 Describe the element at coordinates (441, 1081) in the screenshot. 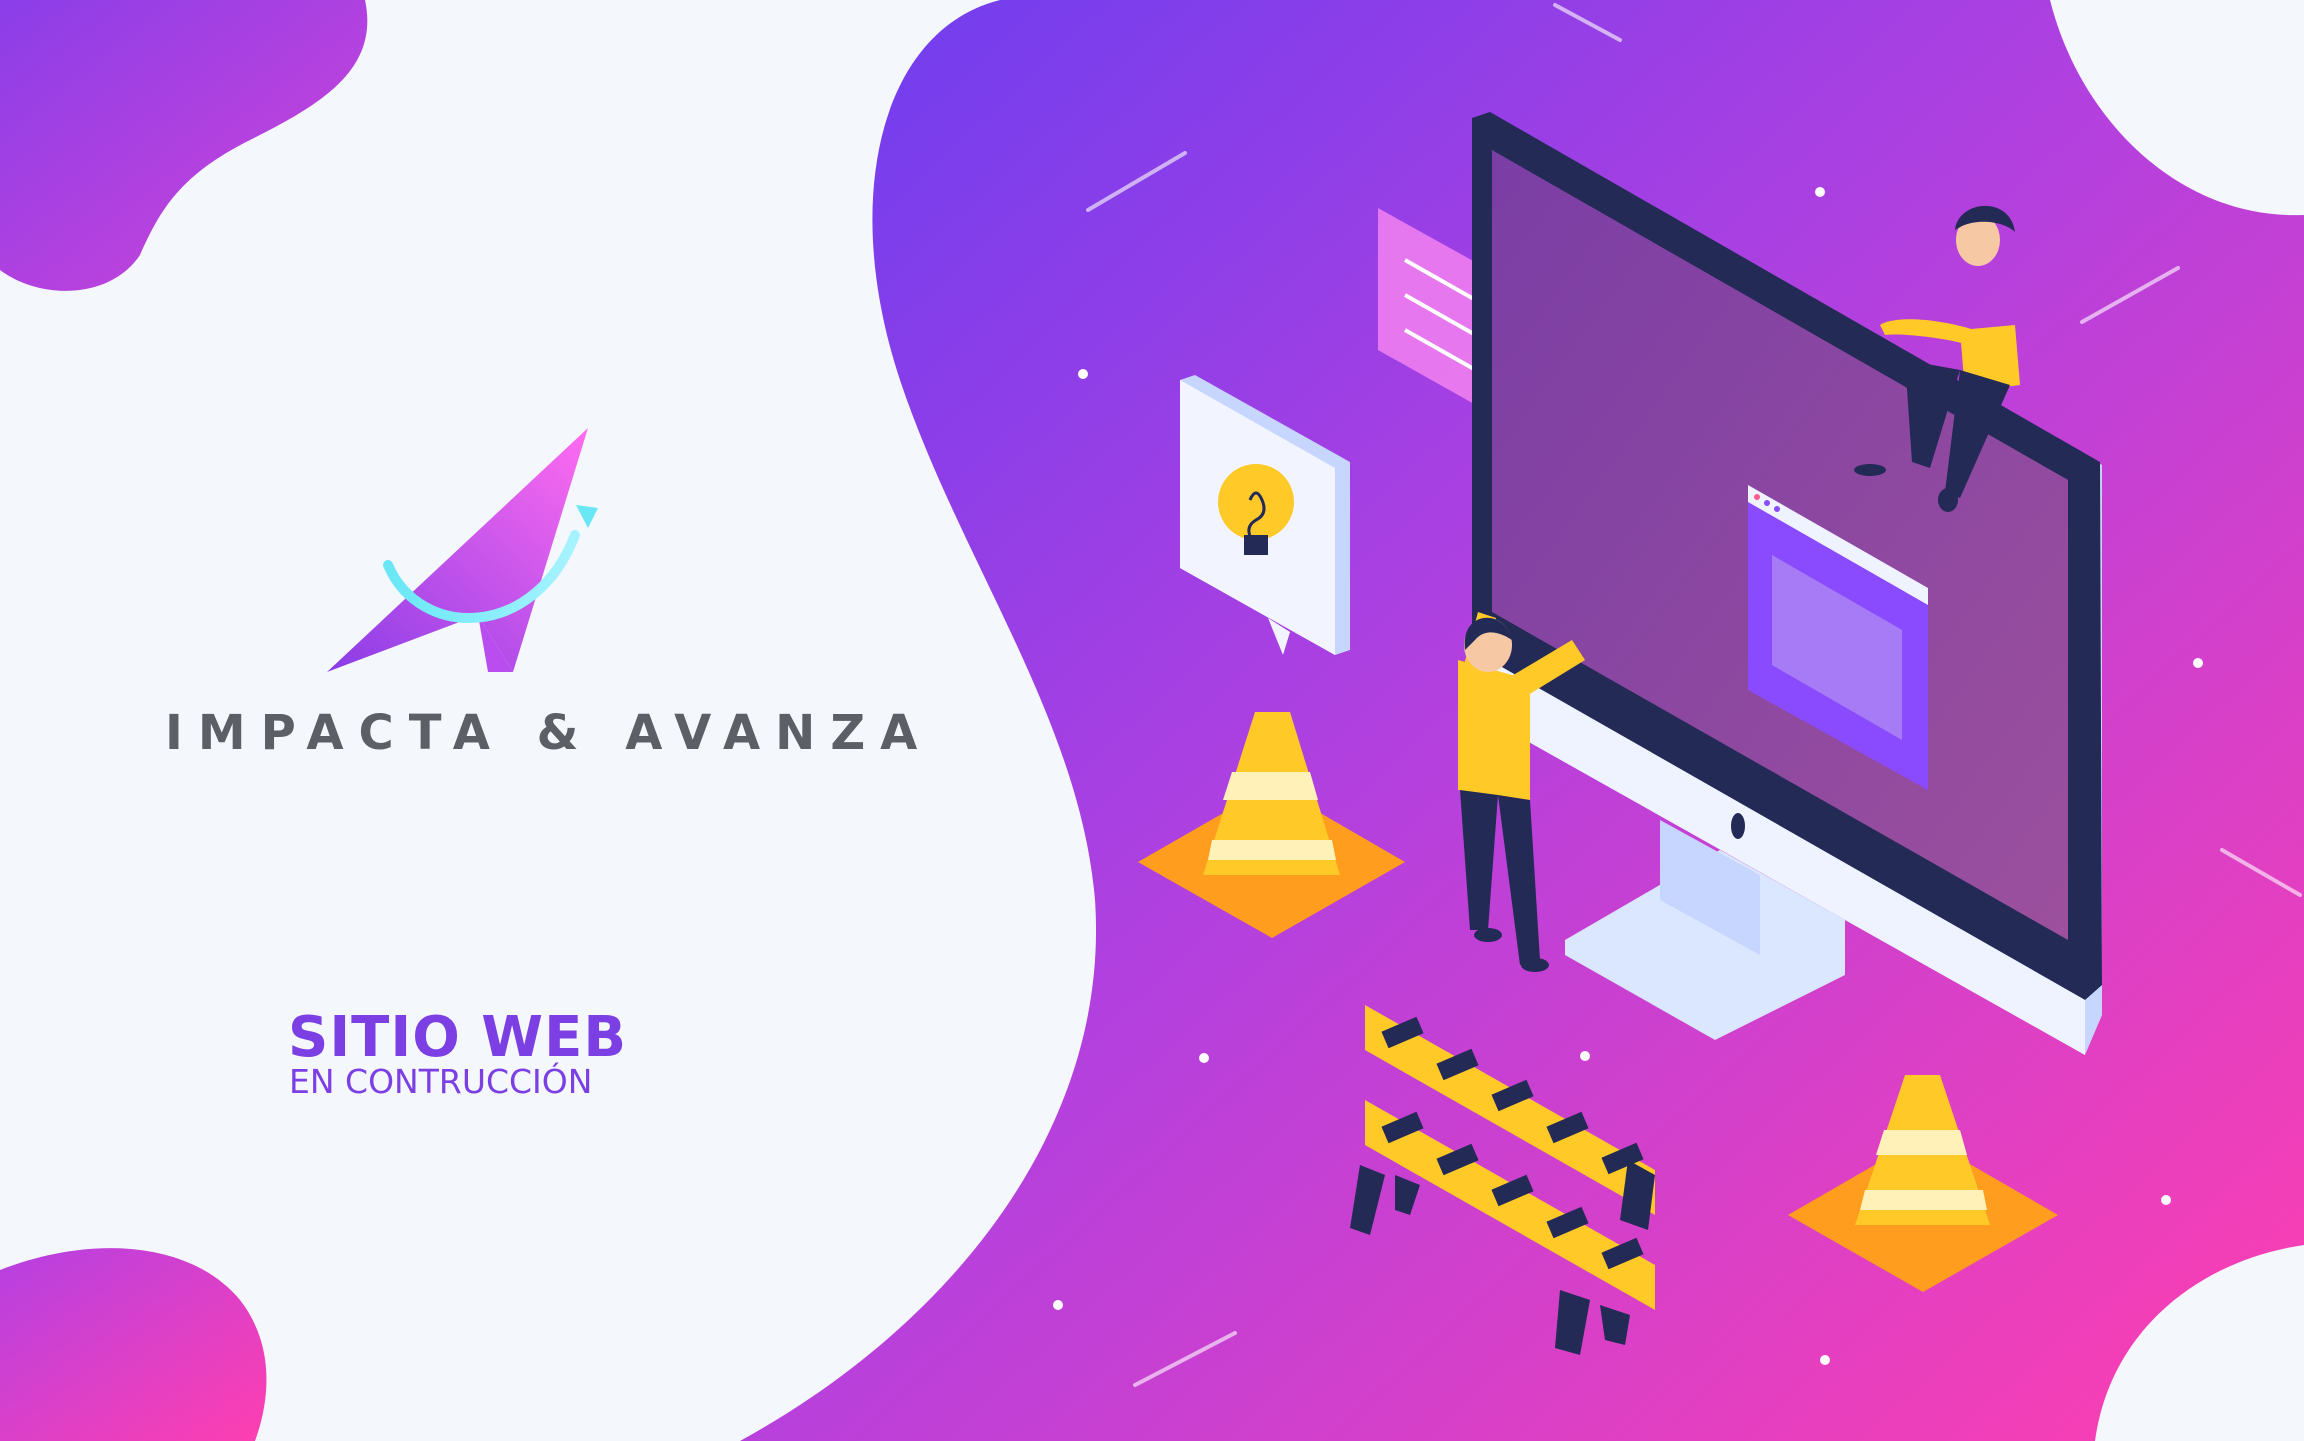

I see `status-subtitle: EN CONTRUCCIÓN` at that location.